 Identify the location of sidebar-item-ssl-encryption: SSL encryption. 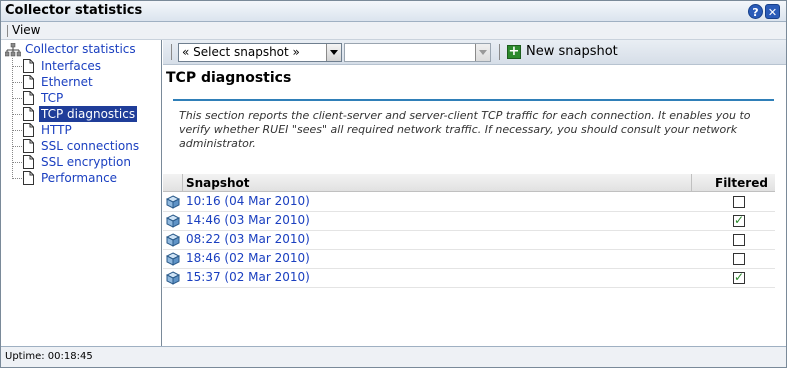
(84, 162).